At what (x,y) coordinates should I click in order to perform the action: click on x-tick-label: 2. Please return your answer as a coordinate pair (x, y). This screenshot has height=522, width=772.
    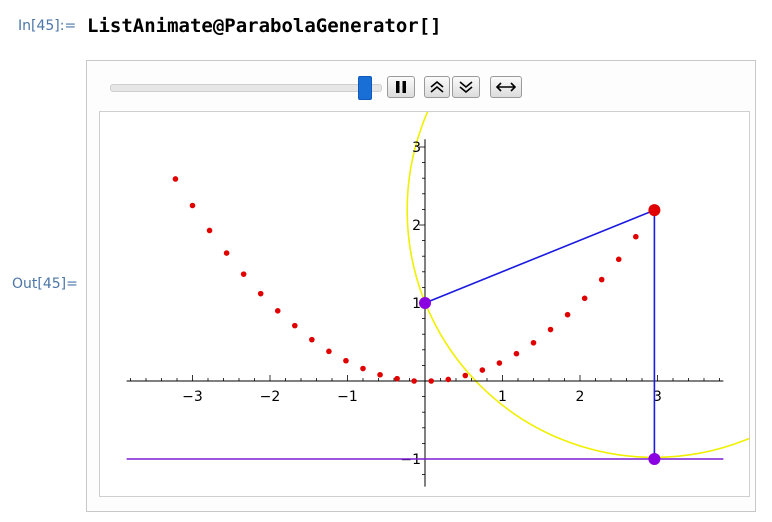
    Looking at the image, I should click on (580, 397).